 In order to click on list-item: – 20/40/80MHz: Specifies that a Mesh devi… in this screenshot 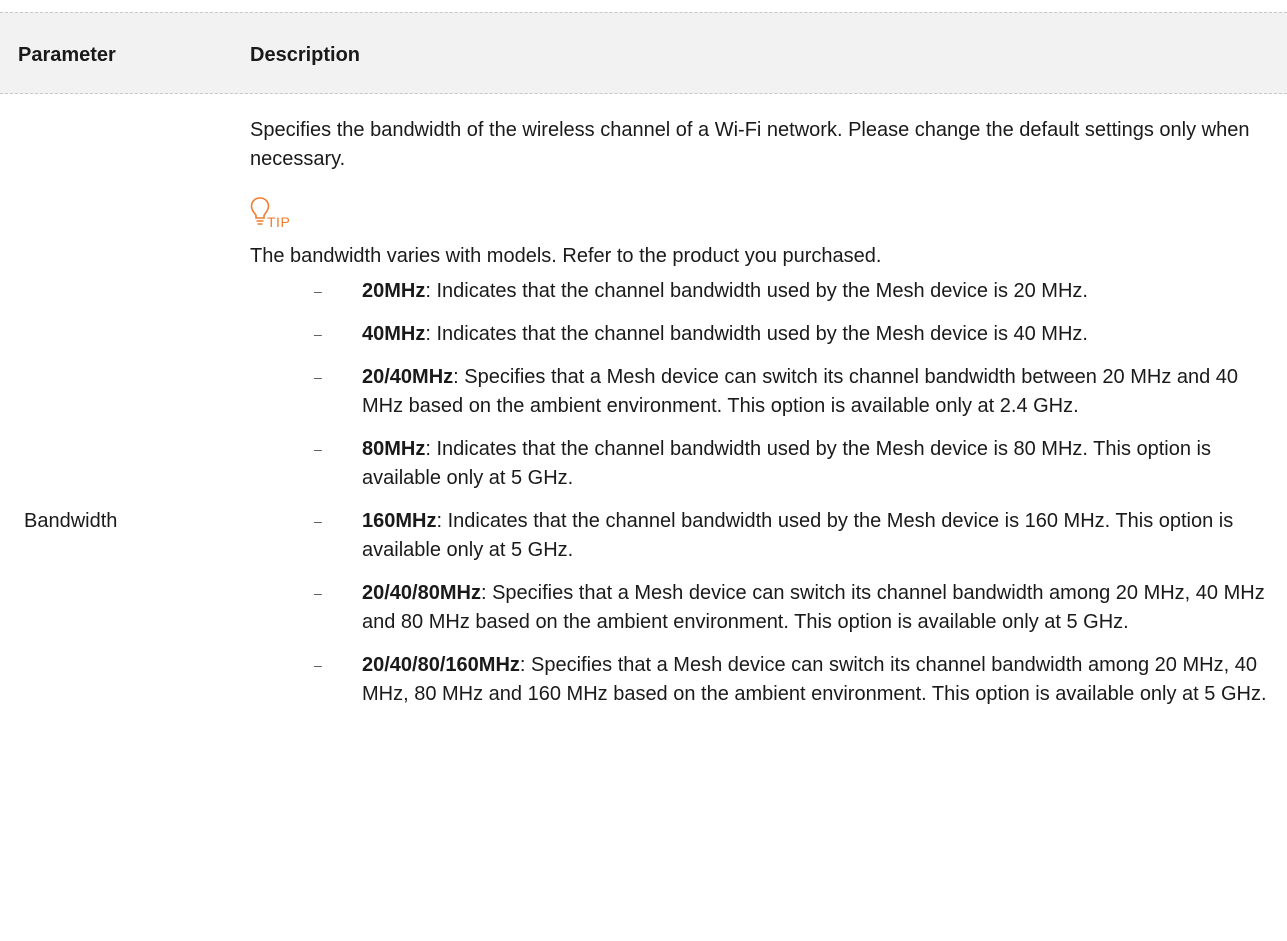, I will do `click(760, 608)`.